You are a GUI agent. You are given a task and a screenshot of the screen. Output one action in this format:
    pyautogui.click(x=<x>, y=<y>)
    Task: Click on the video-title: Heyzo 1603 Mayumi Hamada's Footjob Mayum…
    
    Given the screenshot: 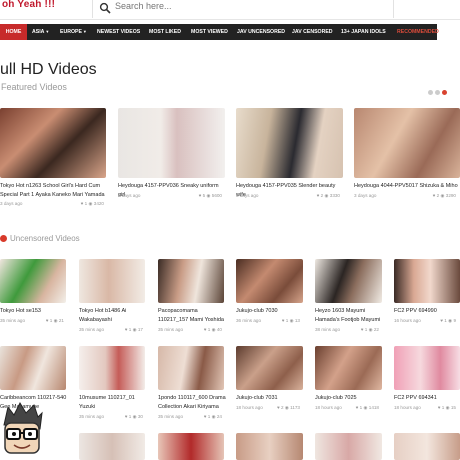 What is the action you would take?
    pyautogui.click(x=349, y=315)
    